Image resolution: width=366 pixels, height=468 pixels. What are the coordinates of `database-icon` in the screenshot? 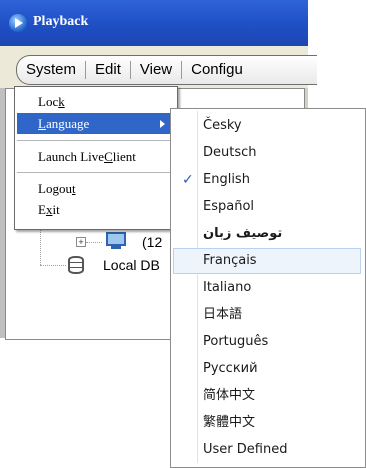 It's located at (76, 265).